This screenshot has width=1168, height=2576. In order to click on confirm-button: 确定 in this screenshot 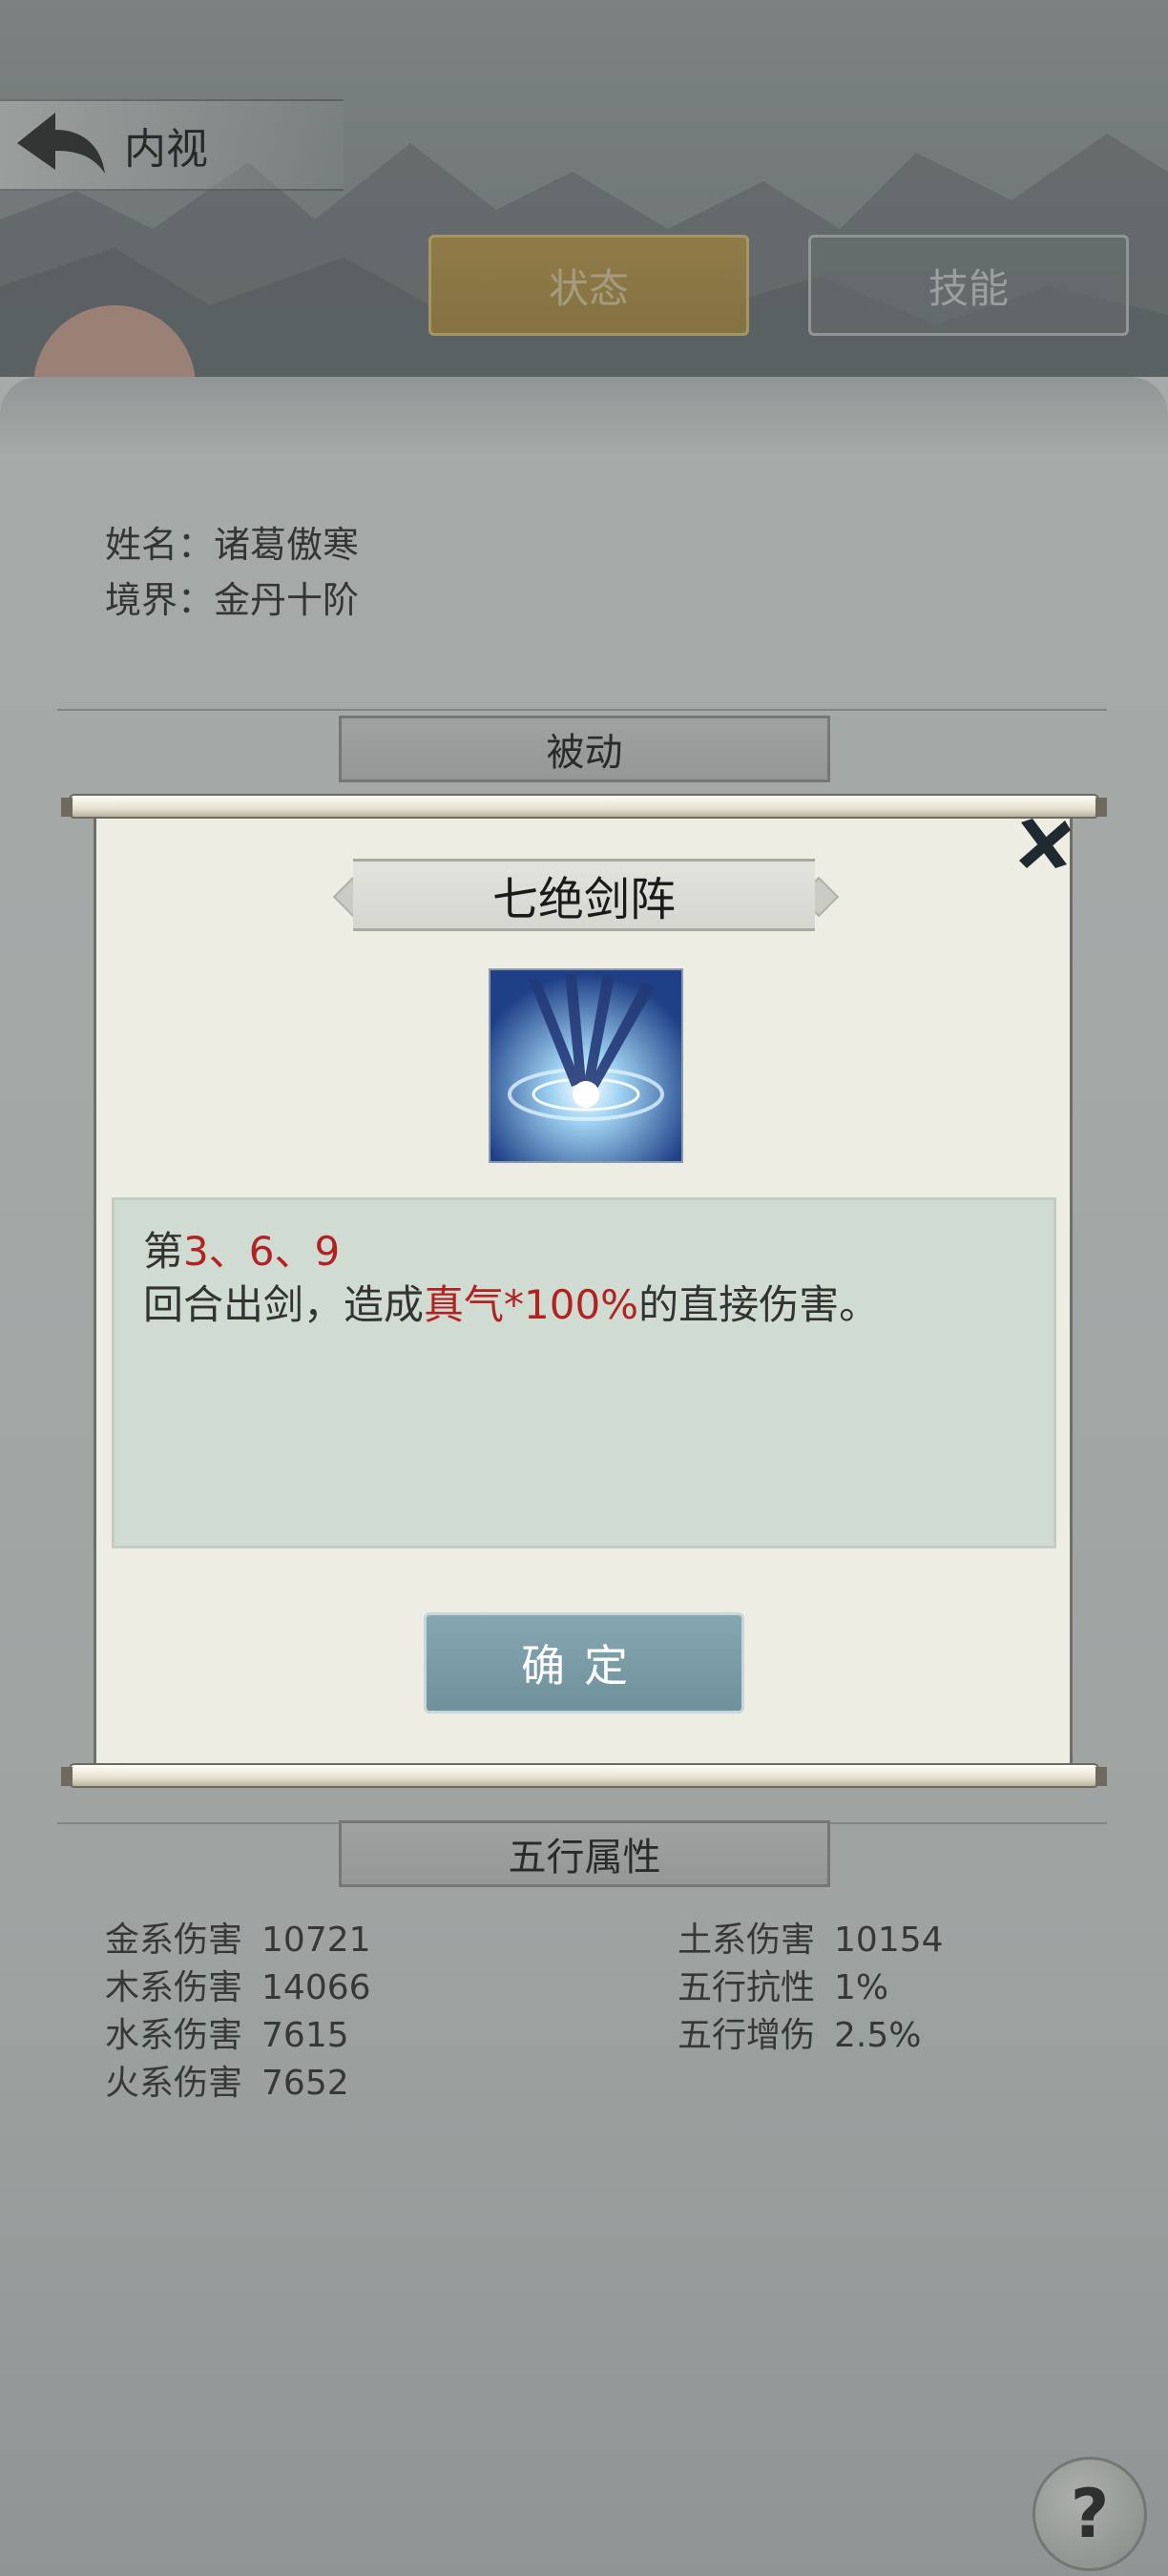, I will do `click(584, 1663)`.